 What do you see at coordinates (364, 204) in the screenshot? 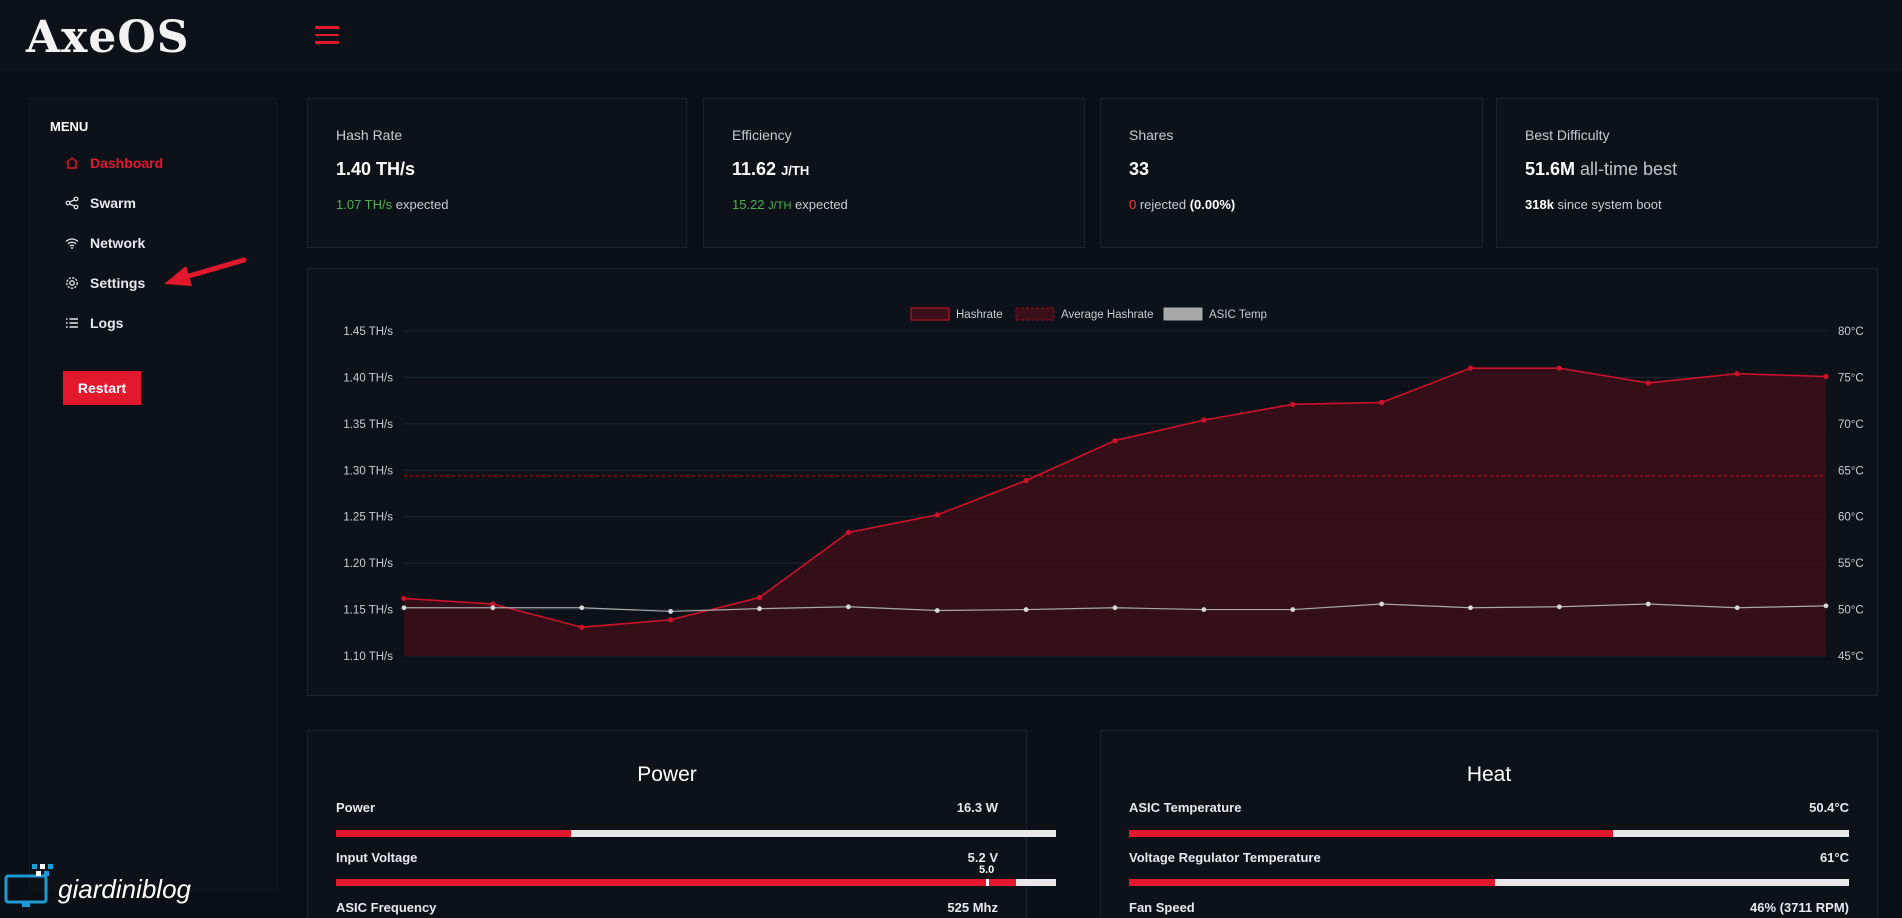
I see `hashrate-expected-value: 1.07 TH/s` at bounding box center [364, 204].